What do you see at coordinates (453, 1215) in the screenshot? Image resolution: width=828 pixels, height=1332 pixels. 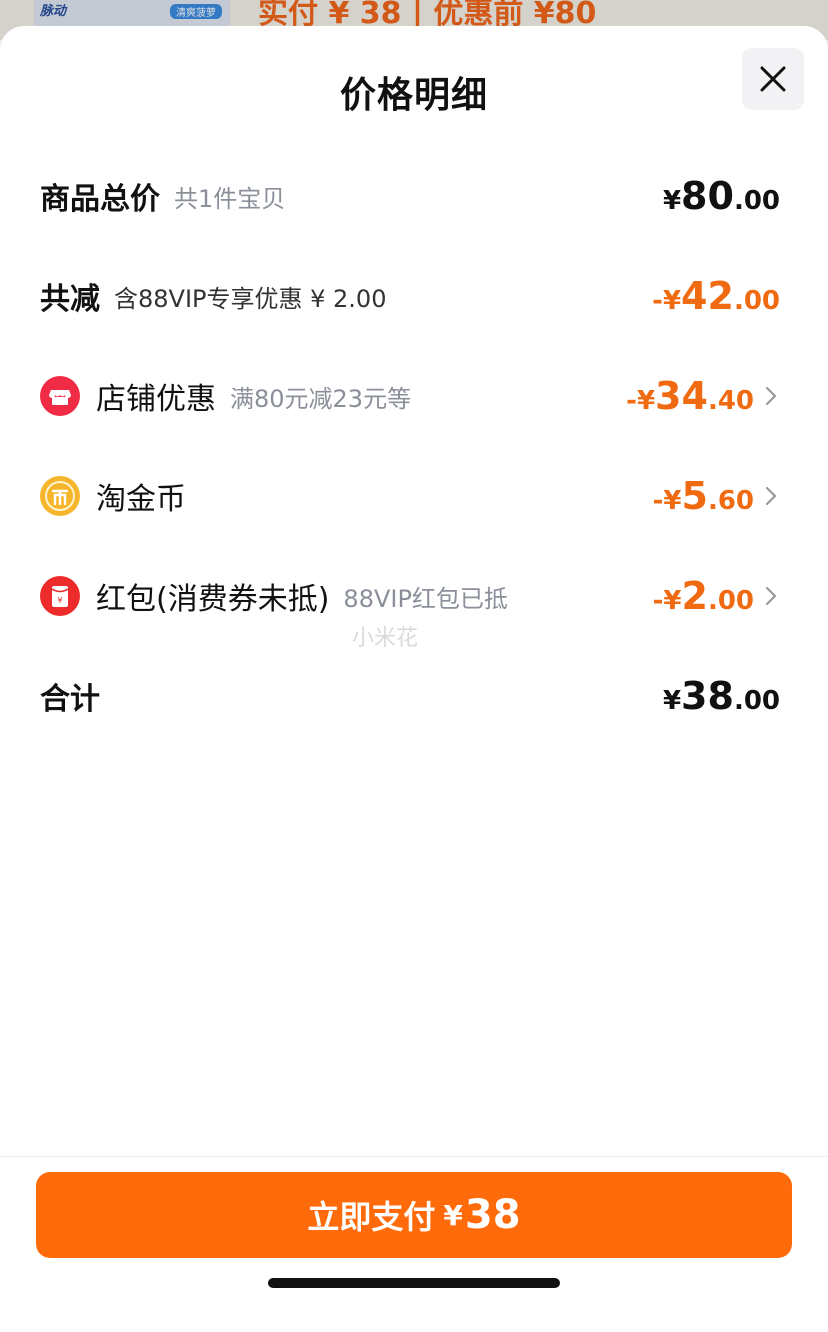 I see `pay-button-currency: ¥` at bounding box center [453, 1215].